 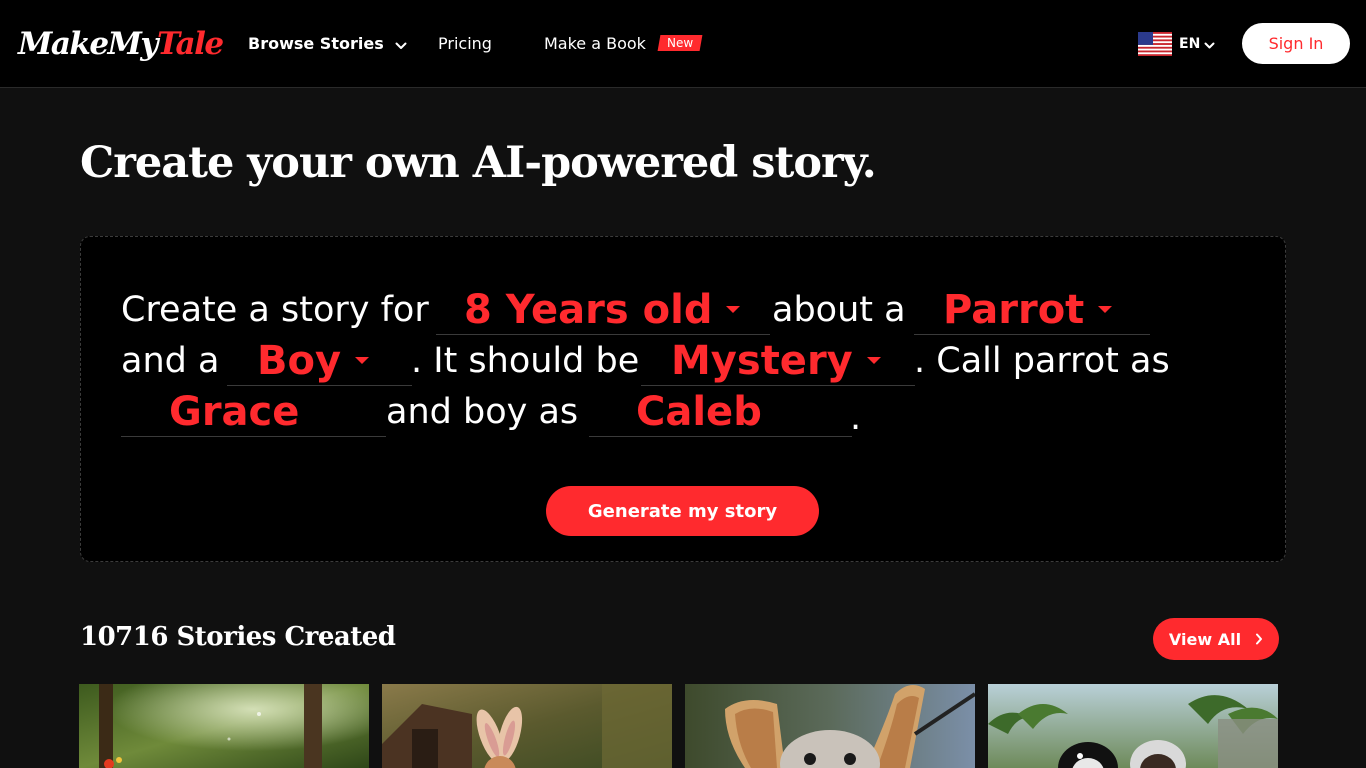 I want to click on nav-pricing: Pricing, so click(x=465, y=44).